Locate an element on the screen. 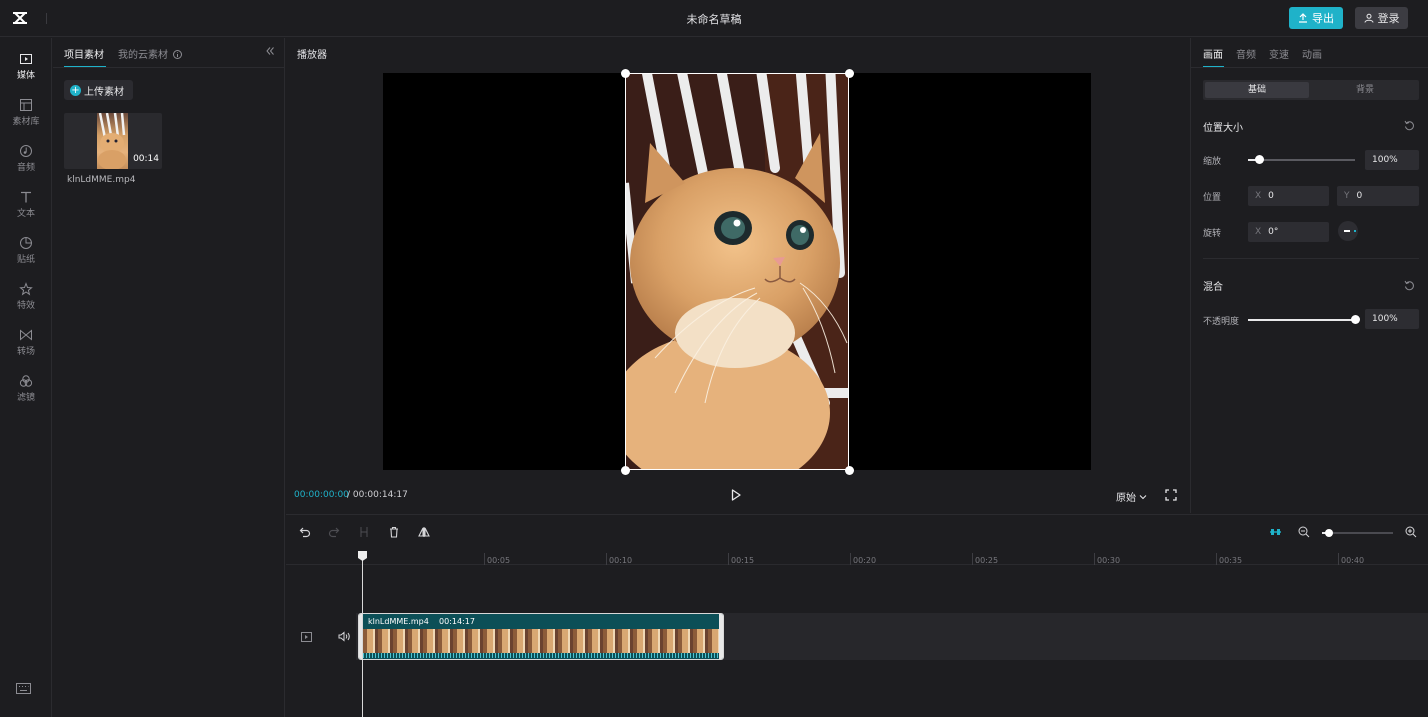 This screenshot has width=1428, height=717. collapse-panel-icon is located at coordinates (270, 52).